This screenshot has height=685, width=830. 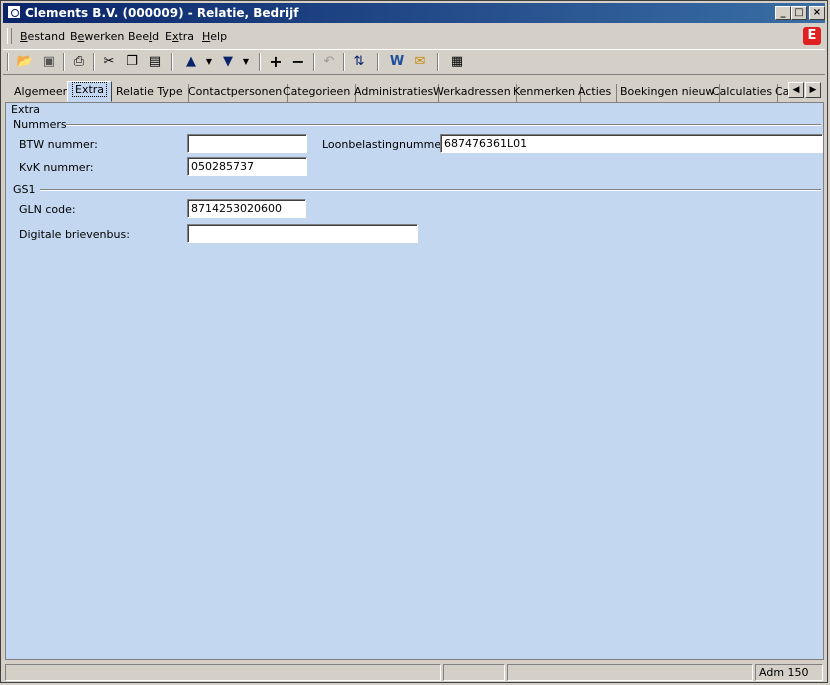 What do you see at coordinates (179, 36) in the screenshot?
I see `menu-extra: Extra` at bounding box center [179, 36].